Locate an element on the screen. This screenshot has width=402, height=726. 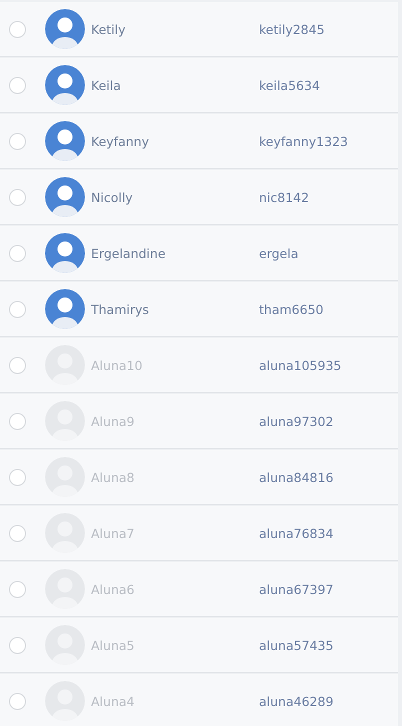
username: keila5634 is located at coordinates (289, 85).